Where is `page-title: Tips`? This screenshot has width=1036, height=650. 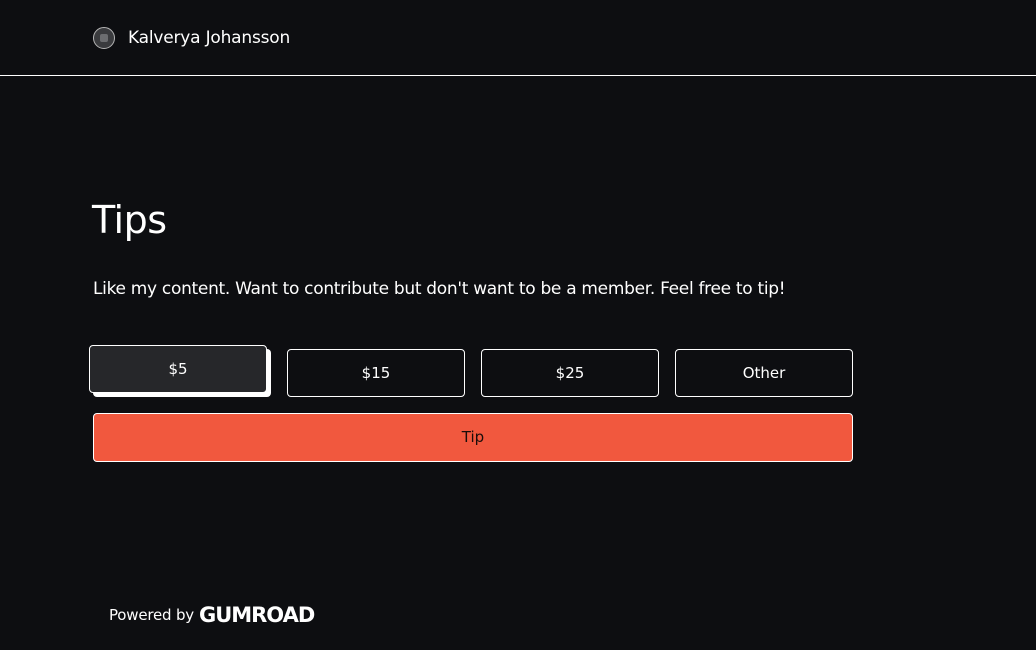 page-title: Tips is located at coordinates (129, 220).